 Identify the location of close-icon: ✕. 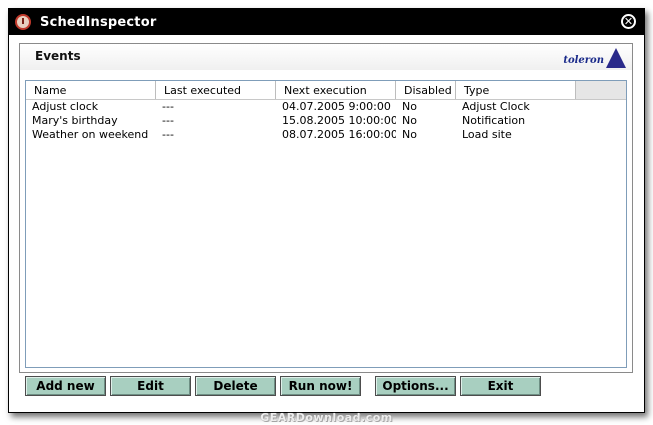
(628, 21).